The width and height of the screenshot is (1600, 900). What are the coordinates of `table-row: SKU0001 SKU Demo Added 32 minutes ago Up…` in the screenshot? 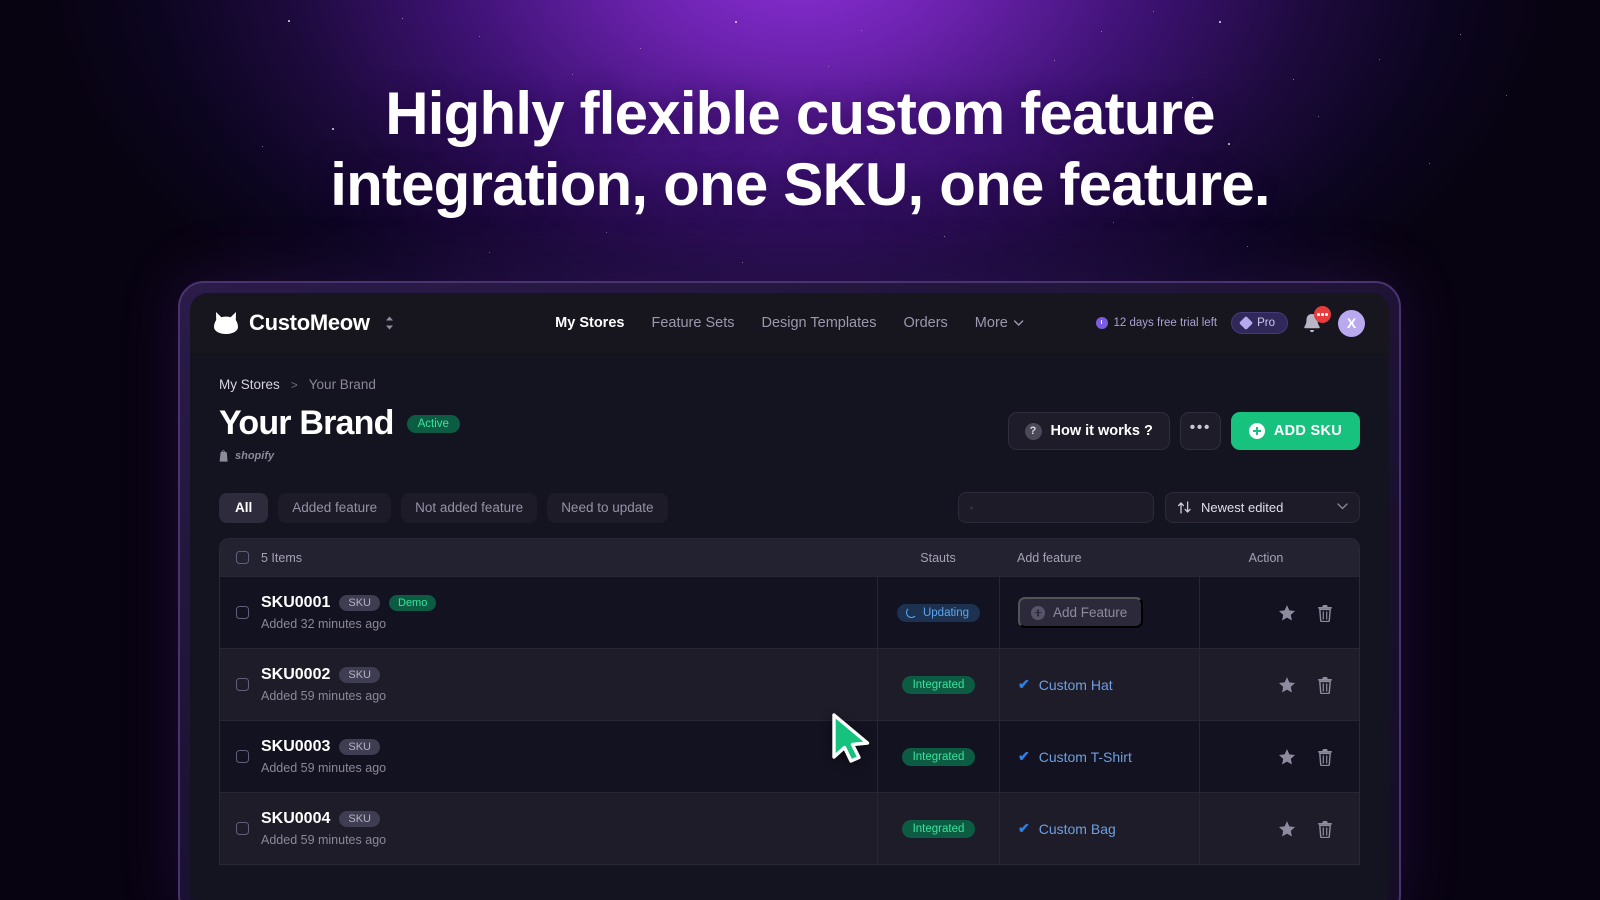 It's located at (789, 612).